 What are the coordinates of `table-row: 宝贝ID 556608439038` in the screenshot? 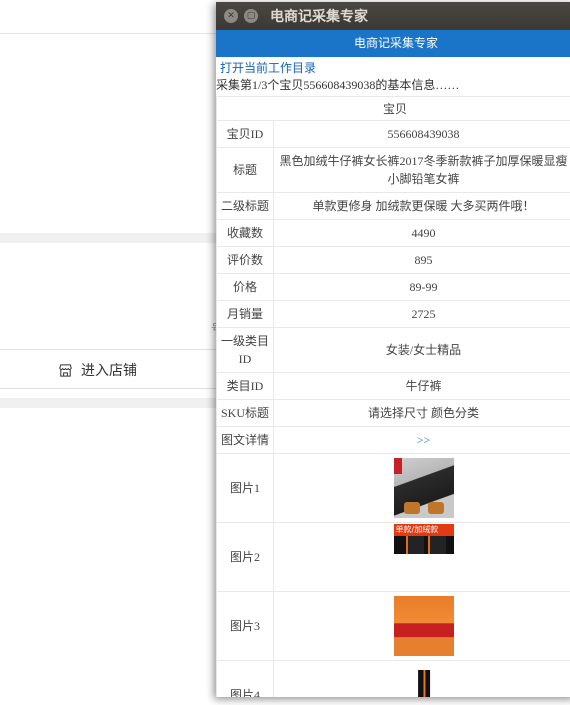 It's located at (393, 134).